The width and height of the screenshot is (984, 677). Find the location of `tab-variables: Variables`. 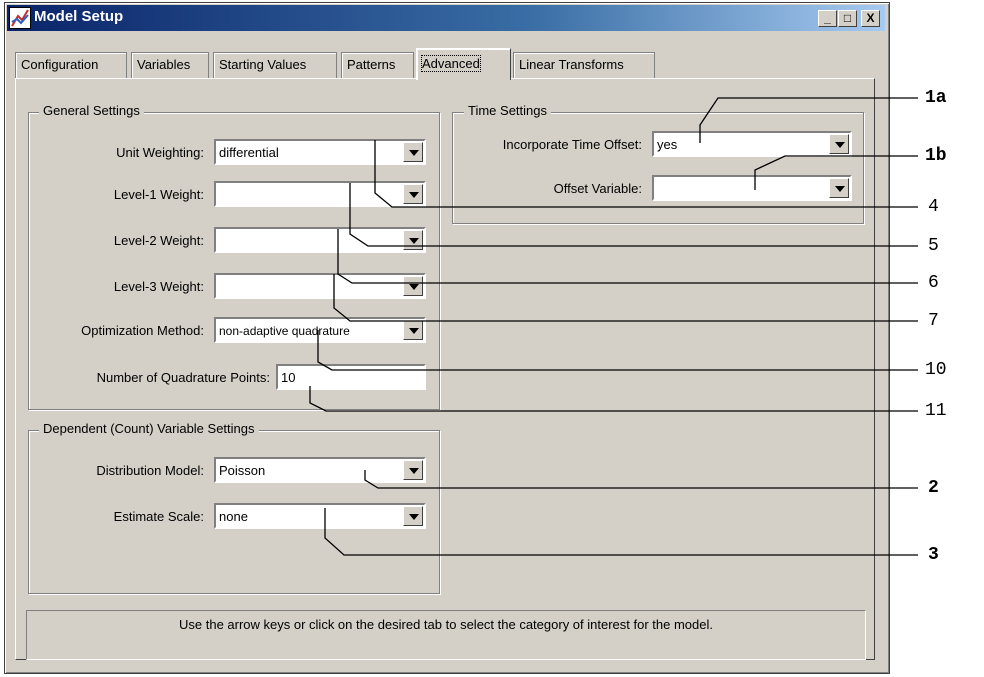

tab-variables: Variables is located at coordinates (170, 65).